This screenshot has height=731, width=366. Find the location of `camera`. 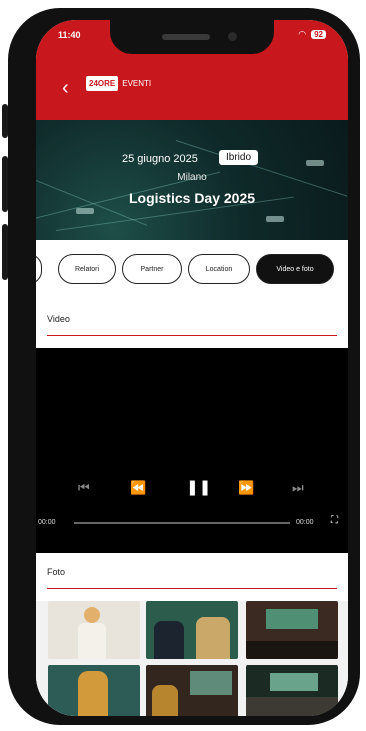

camera is located at coordinates (232, 36).